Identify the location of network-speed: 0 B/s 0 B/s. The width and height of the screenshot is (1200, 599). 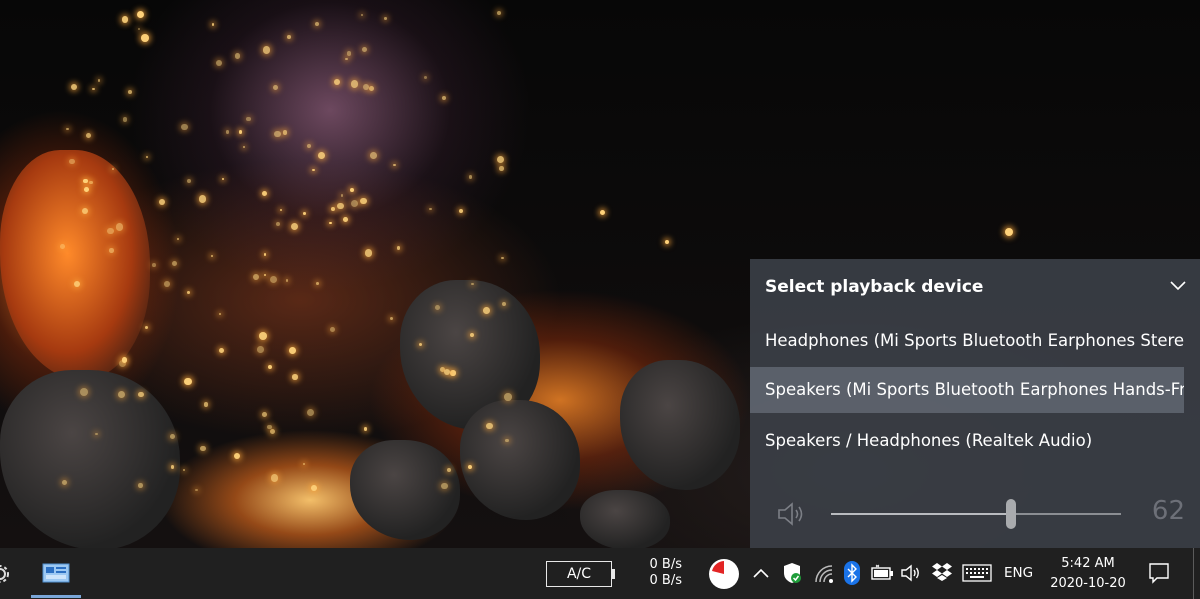
(661, 573).